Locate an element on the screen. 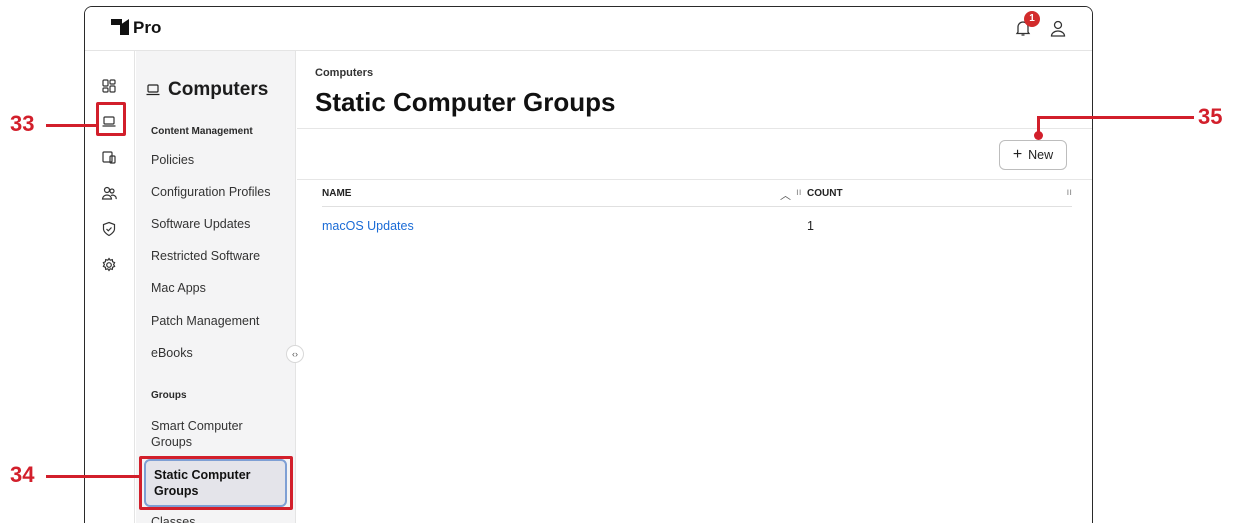 The image size is (1240, 523). logo-icon is located at coordinates (120, 27).